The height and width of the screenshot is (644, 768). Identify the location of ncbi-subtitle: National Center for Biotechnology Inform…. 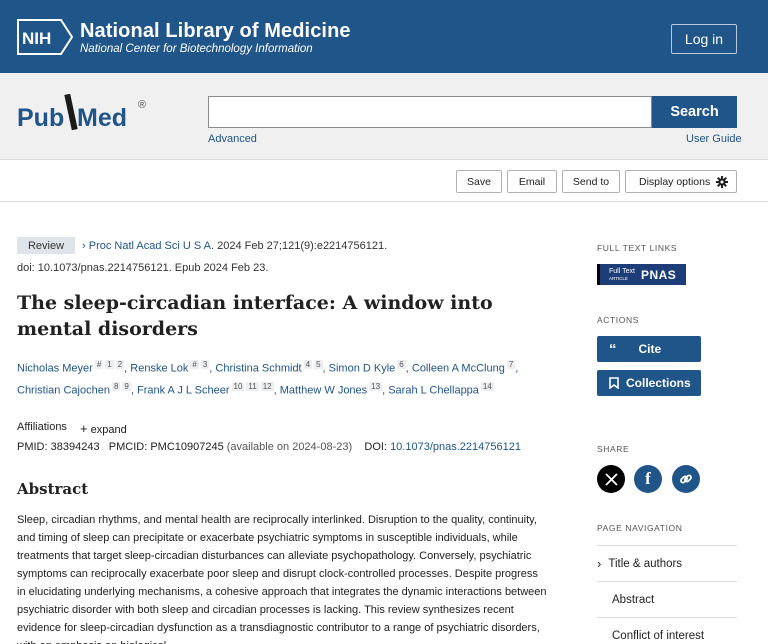
(196, 49).